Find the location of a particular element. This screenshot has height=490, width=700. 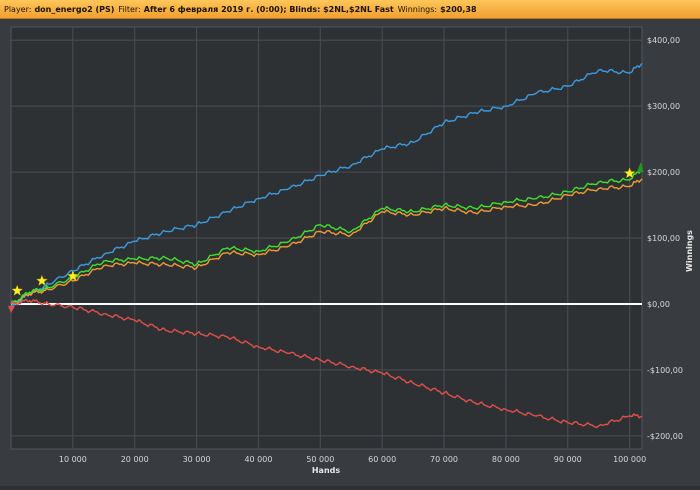

y-tick-label: -$200,00 is located at coordinates (665, 436).